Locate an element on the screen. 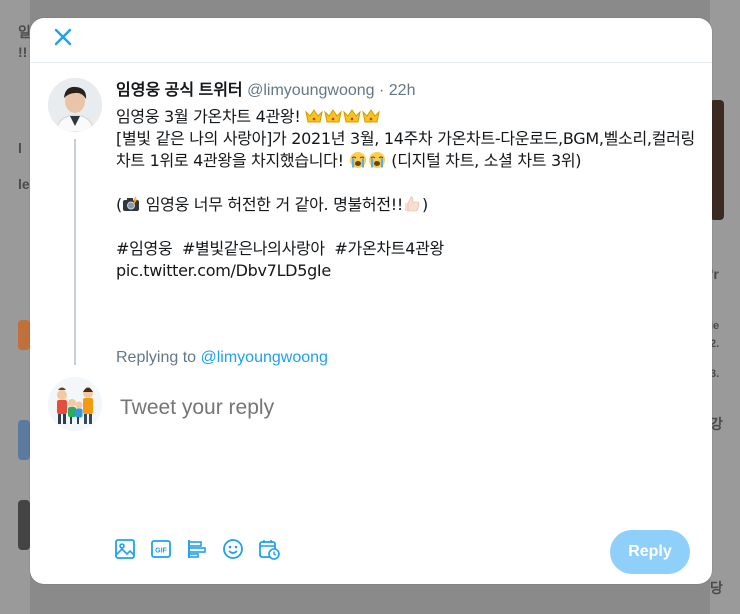  pic-link: pic.twitter.com/Dbv7LD5gIe is located at coordinates (223, 270).